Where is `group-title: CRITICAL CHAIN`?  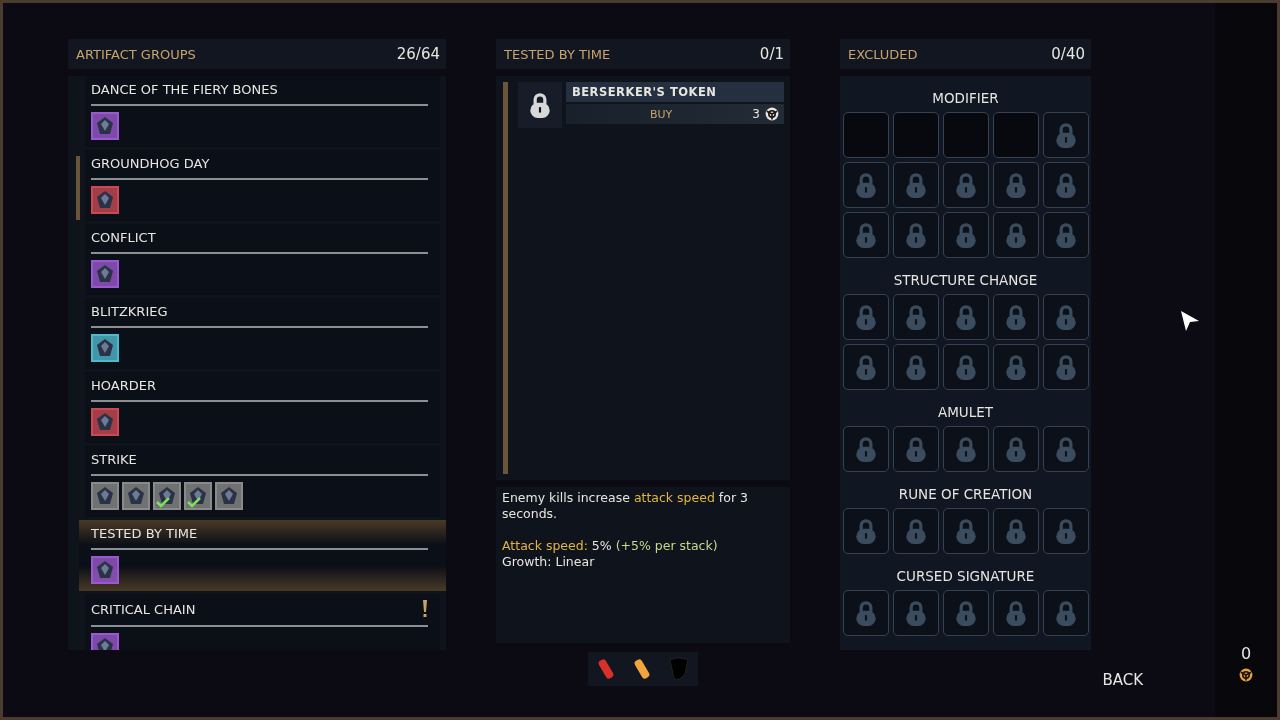
group-title: CRITICAL CHAIN is located at coordinates (143, 609).